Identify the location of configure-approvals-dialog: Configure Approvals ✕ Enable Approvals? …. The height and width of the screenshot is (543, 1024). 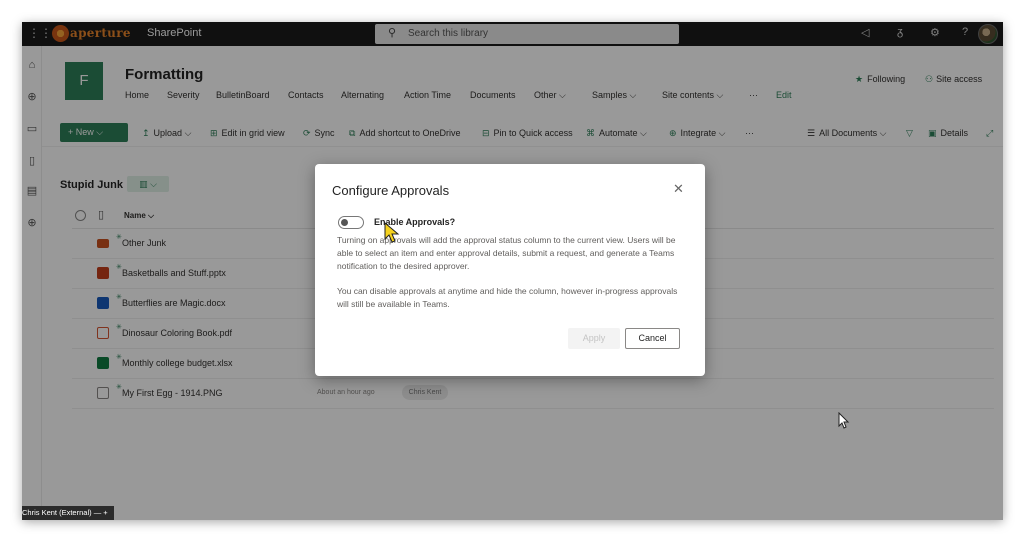
(510, 270).